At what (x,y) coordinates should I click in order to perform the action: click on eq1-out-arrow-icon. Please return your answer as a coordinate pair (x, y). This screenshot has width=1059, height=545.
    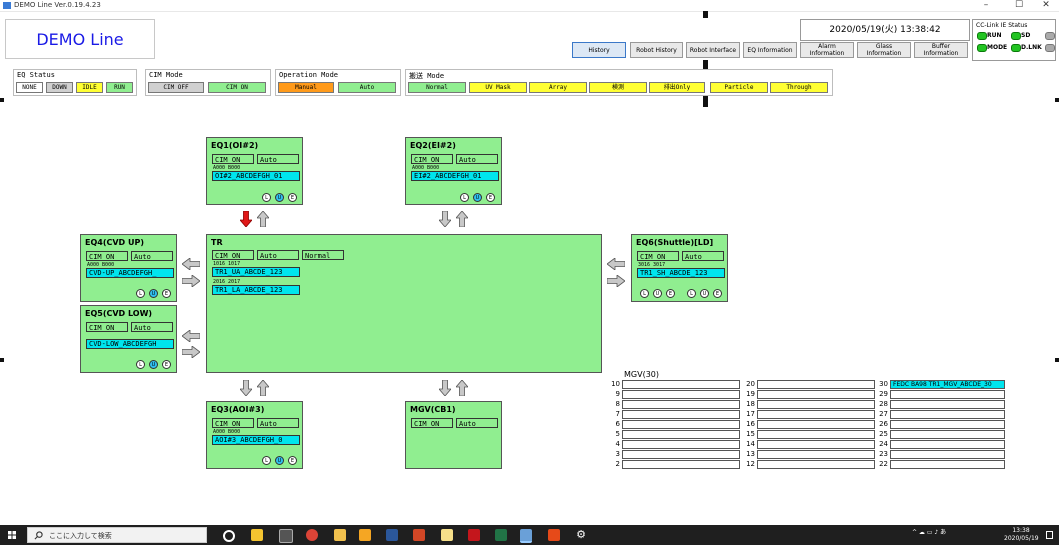
    Looking at the image, I should click on (263, 219).